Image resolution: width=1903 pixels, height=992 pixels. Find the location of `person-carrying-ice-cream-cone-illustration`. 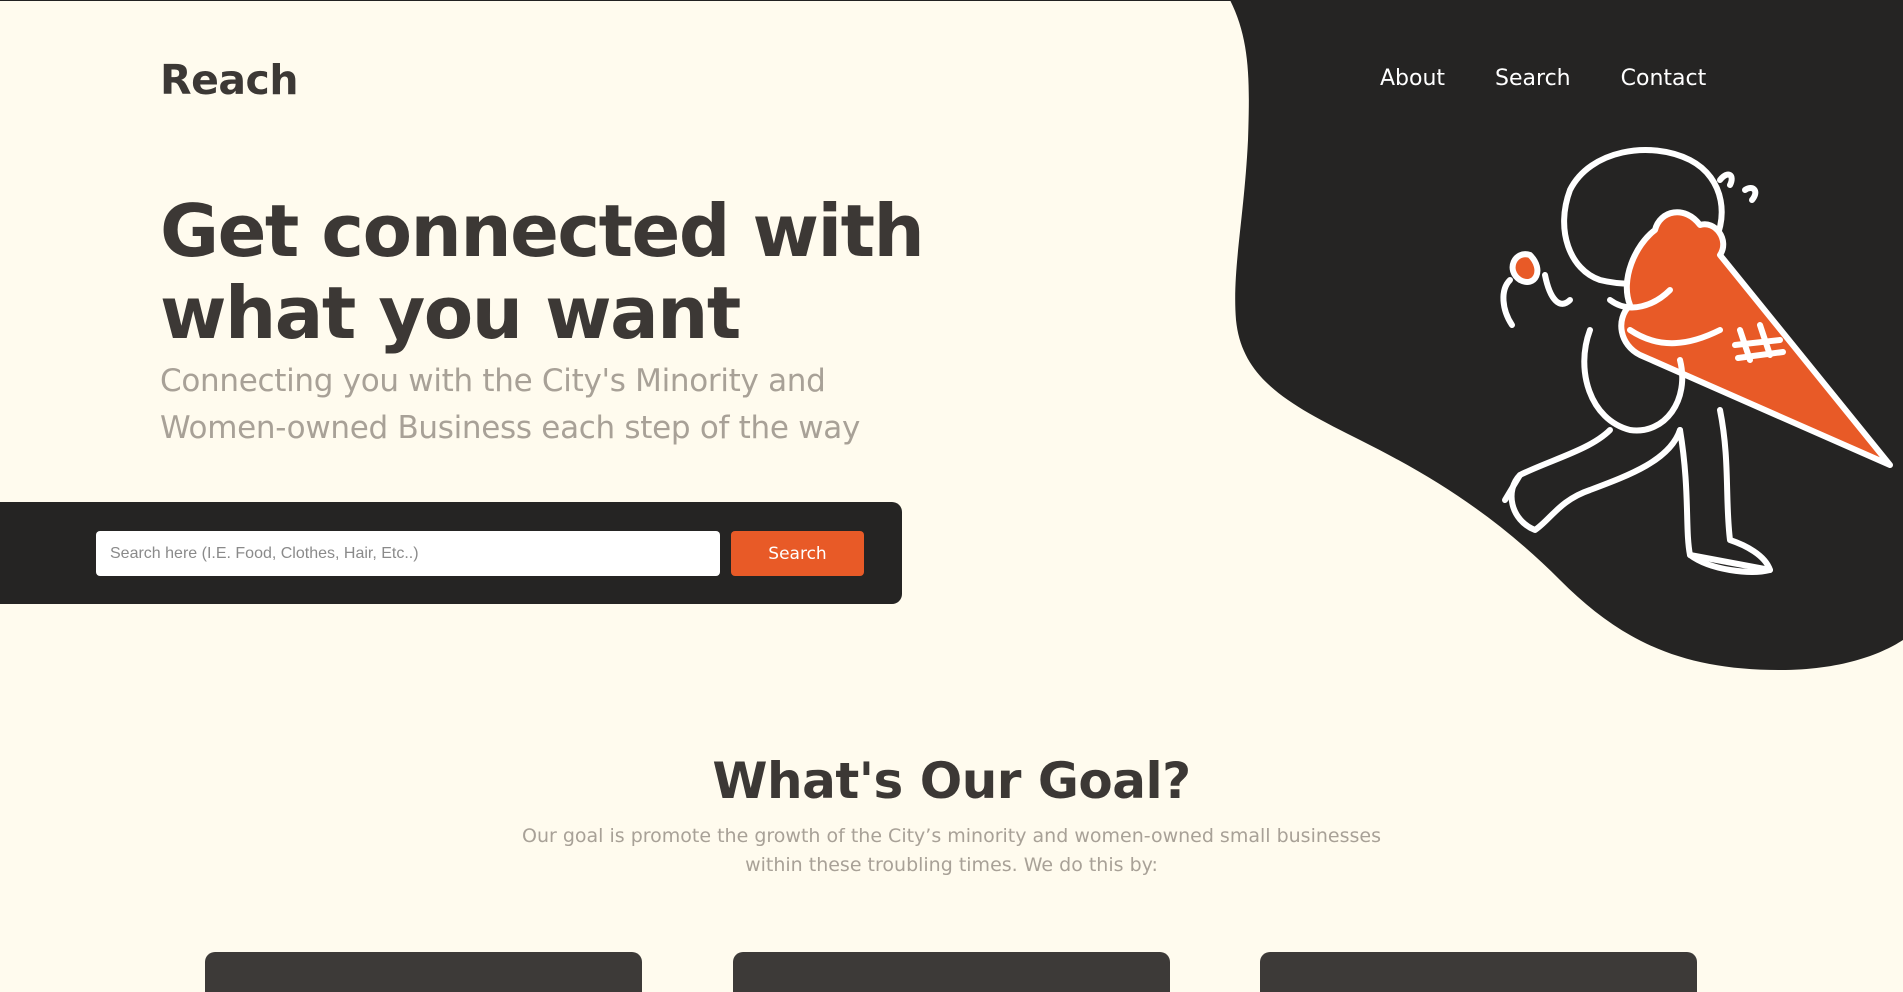

person-carrying-ice-cream-cone-illustration is located at coordinates (1696, 361).